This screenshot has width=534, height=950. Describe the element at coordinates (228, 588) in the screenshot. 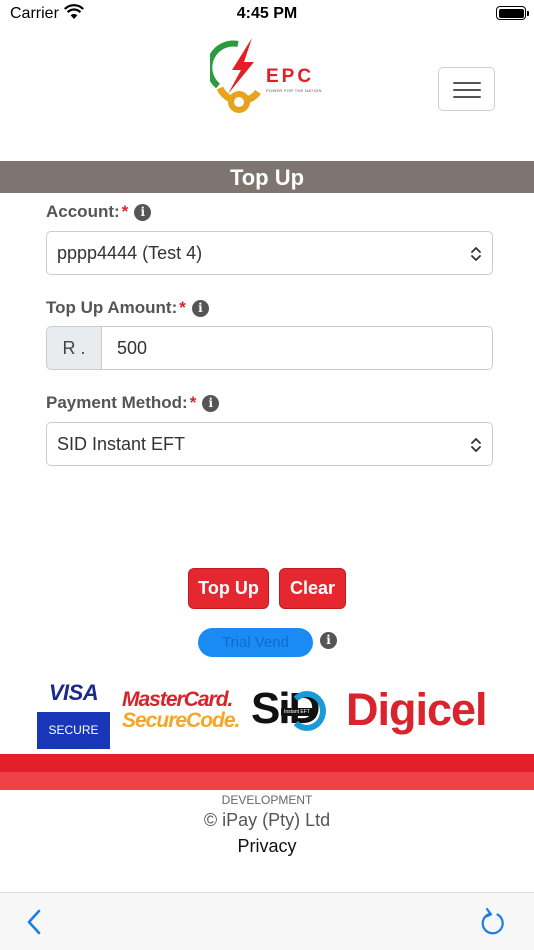

I see `top-up-button: Top Up` at that location.